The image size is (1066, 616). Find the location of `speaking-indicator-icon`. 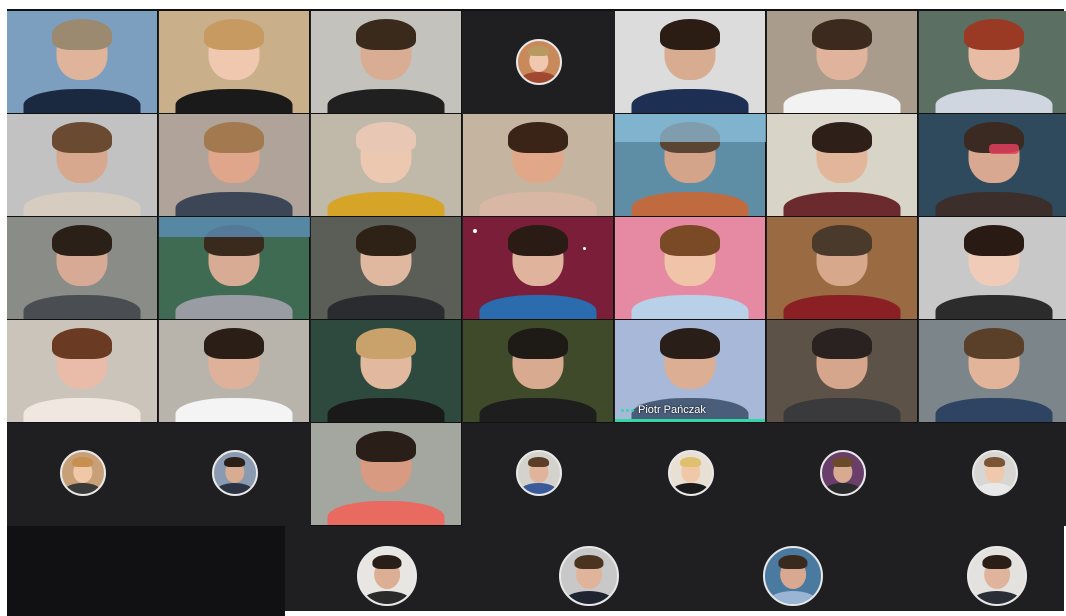

speaking-indicator-icon is located at coordinates (627, 410).